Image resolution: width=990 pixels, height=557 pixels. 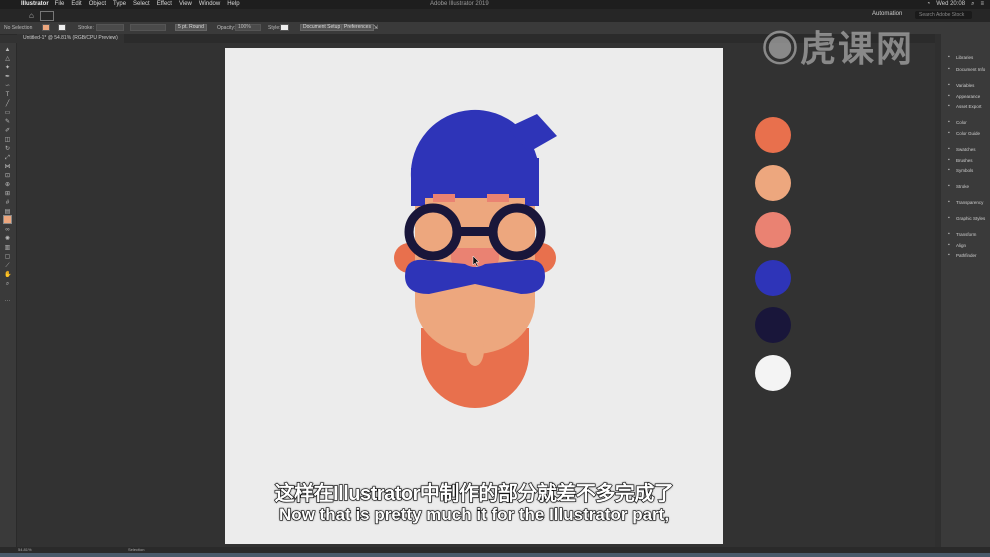 What do you see at coordinates (949, 122) in the screenshot?
I see `color-icon: ▪` at bounding box center [949, 122].